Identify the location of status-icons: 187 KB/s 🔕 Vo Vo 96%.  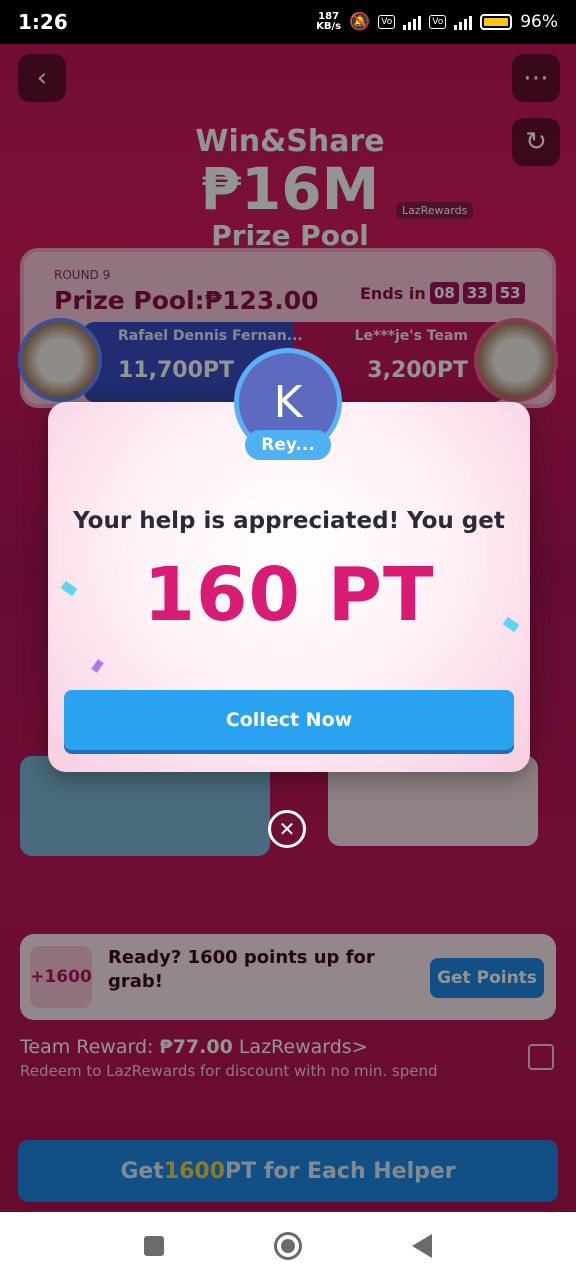
(437, 22).